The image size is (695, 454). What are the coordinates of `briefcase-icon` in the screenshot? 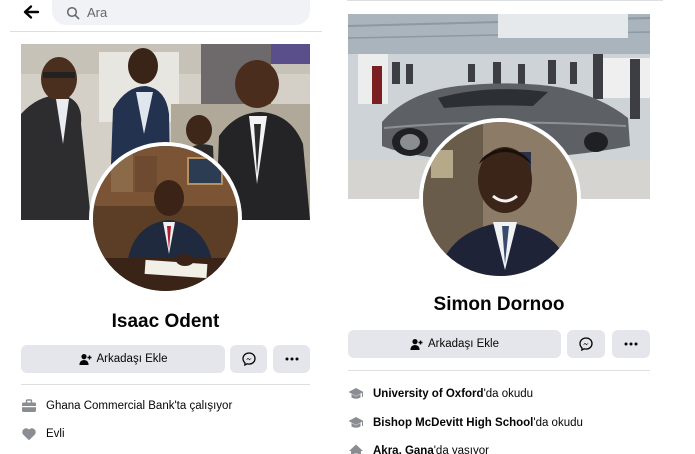 It's located at (29, 405).